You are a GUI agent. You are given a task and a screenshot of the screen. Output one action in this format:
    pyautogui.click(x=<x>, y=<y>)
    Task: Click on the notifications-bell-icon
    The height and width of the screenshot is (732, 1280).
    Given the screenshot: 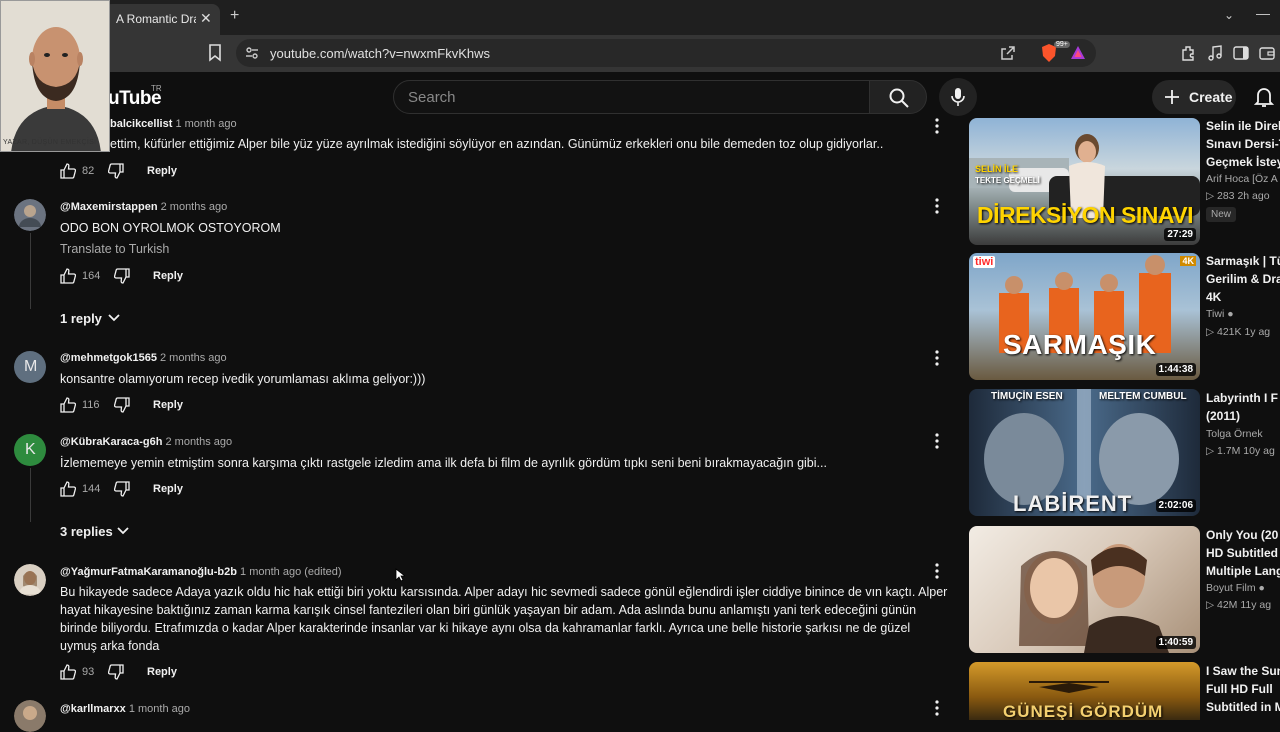 What is the action you would take?
    pyautogui.click(x=1264, y=97)
    